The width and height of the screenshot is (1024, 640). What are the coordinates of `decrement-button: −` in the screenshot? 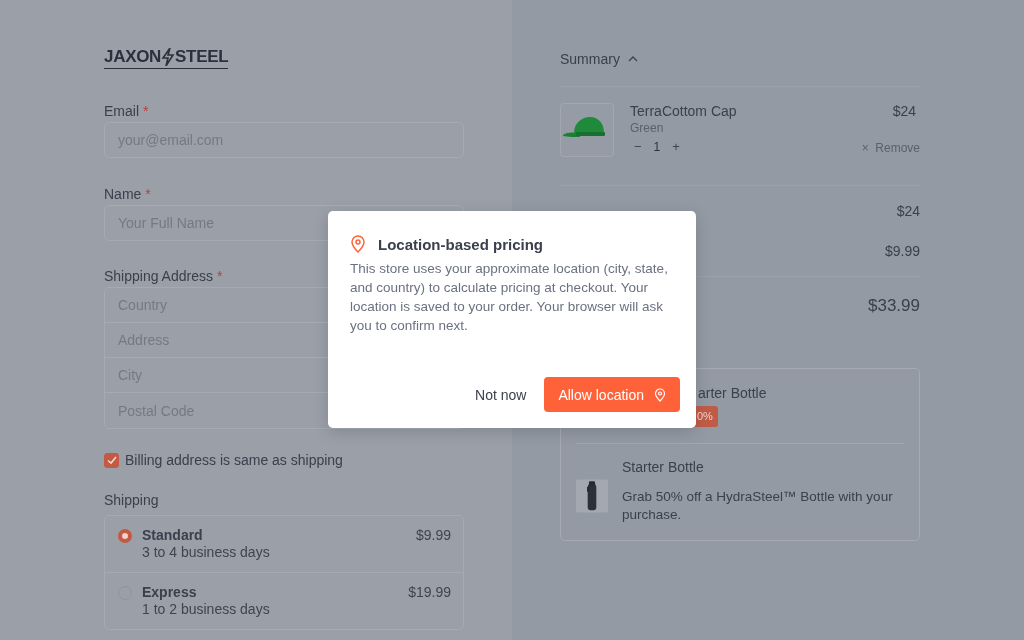 It's located at (638, 146).